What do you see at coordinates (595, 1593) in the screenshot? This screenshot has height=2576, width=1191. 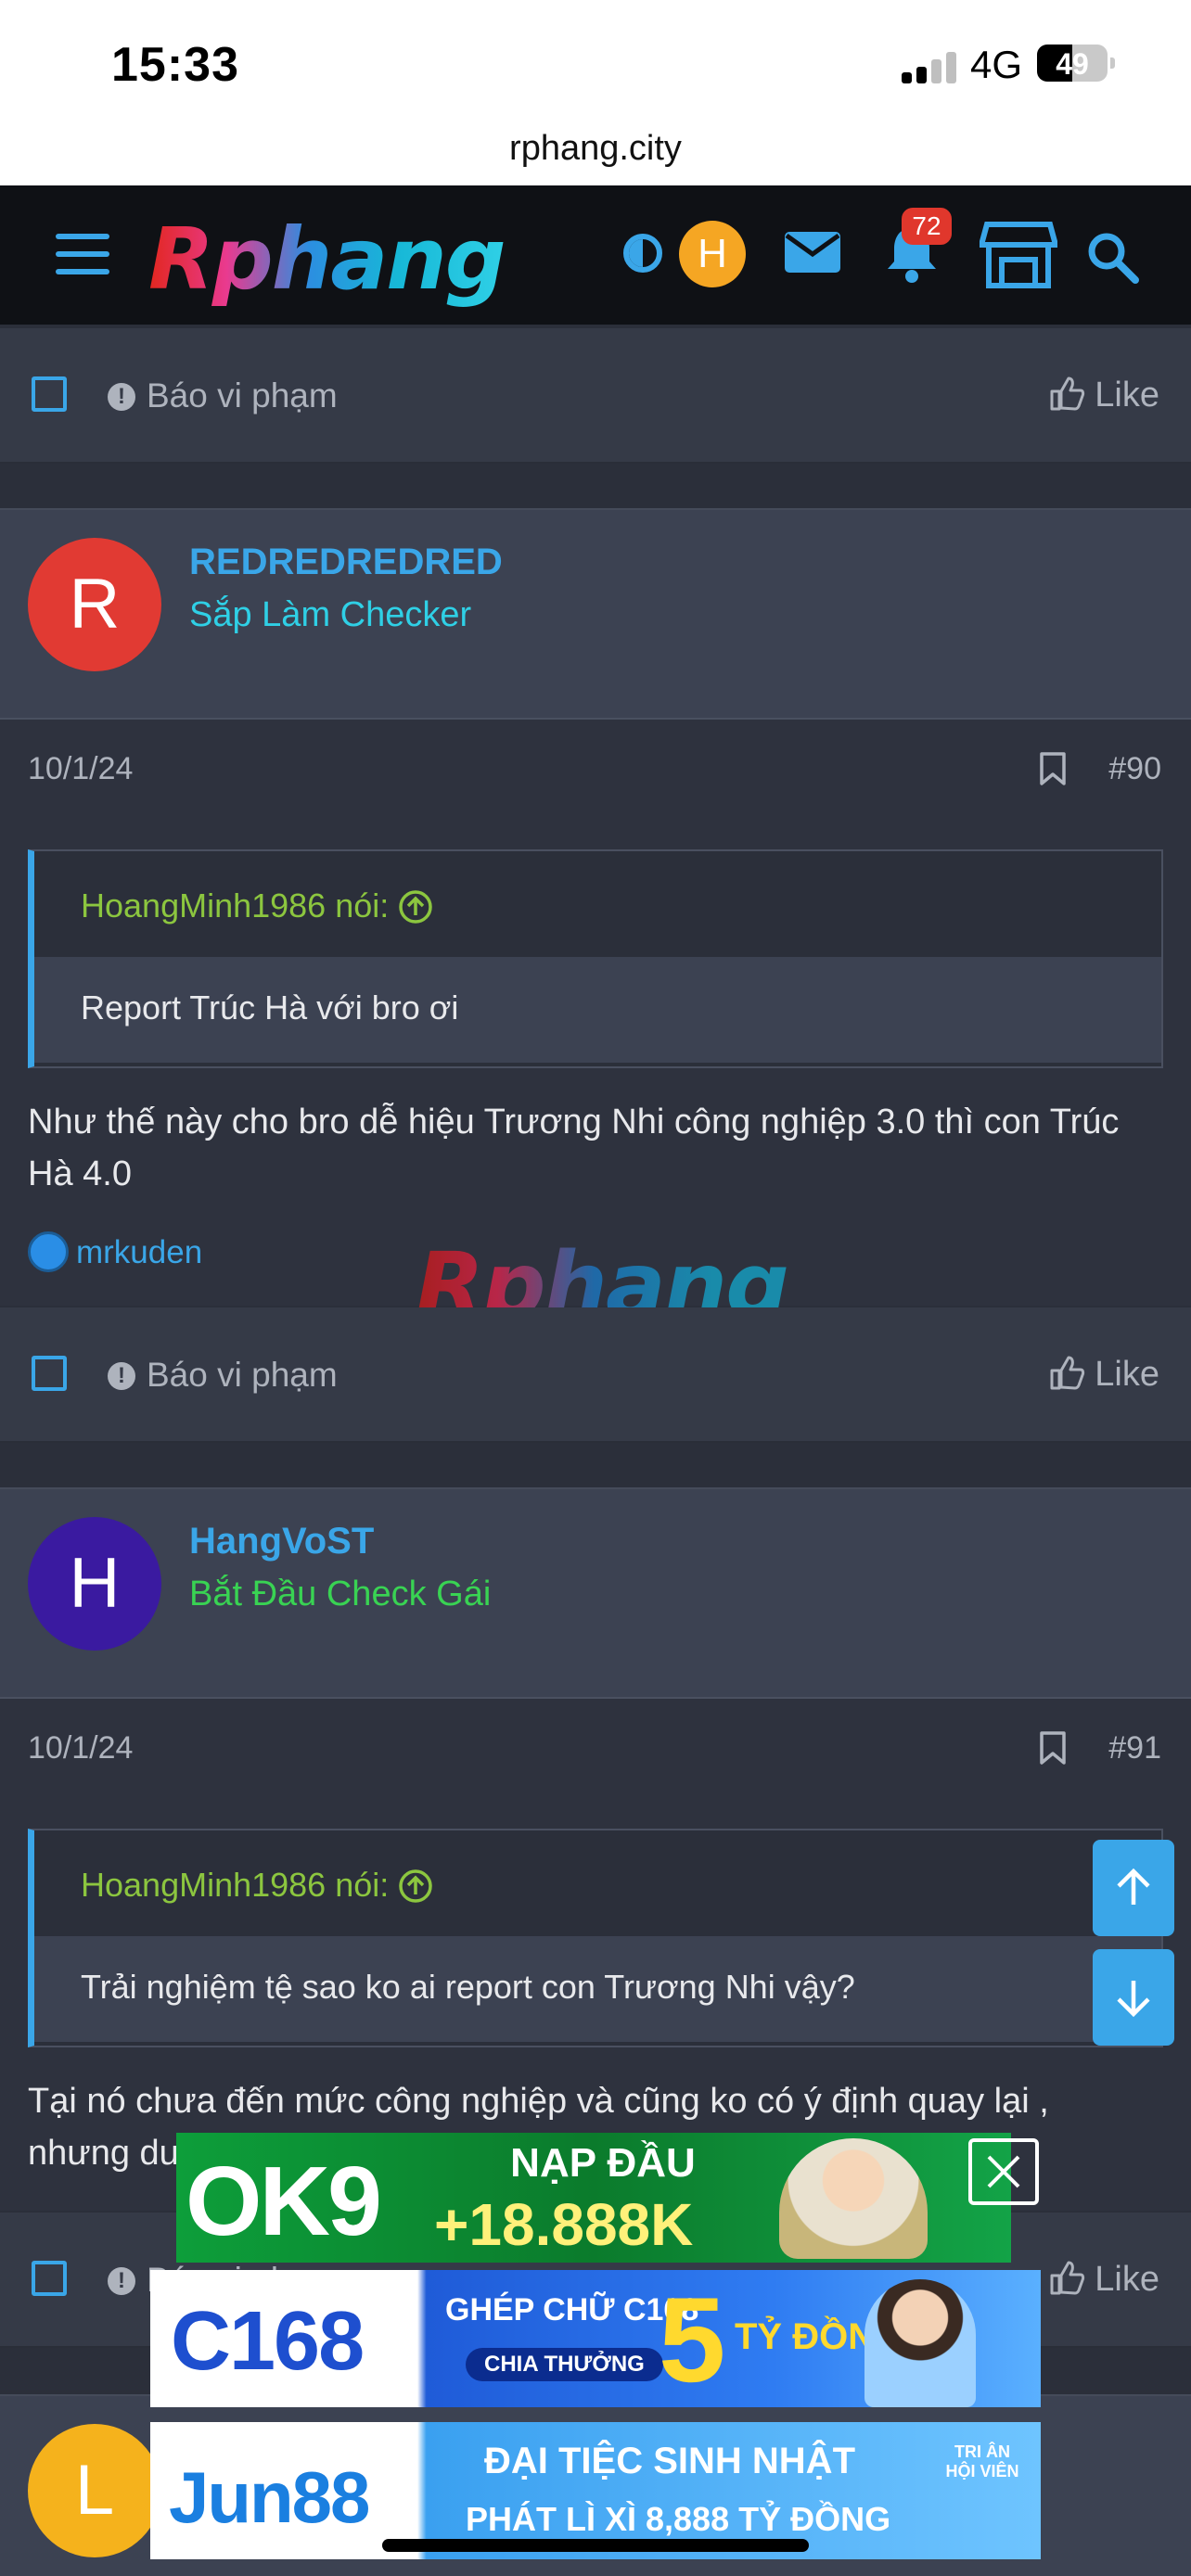 I see `post-header: H HangVoST Bắt Đầu Check Gái` at bounding box center [595, 1593].